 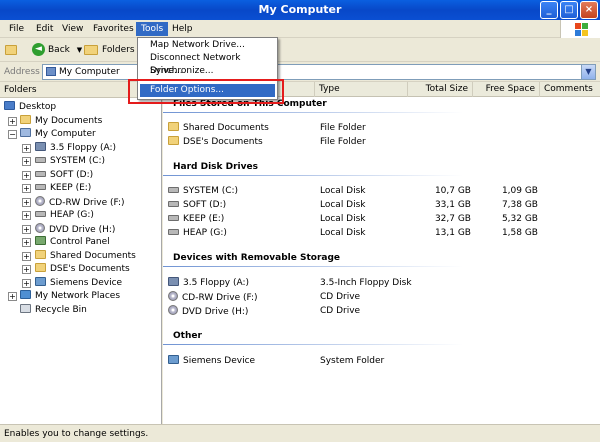 What do you see at coordinates (91, 49) in the screenshot?
I see `folders-icon` at bounding box center [91, 49].